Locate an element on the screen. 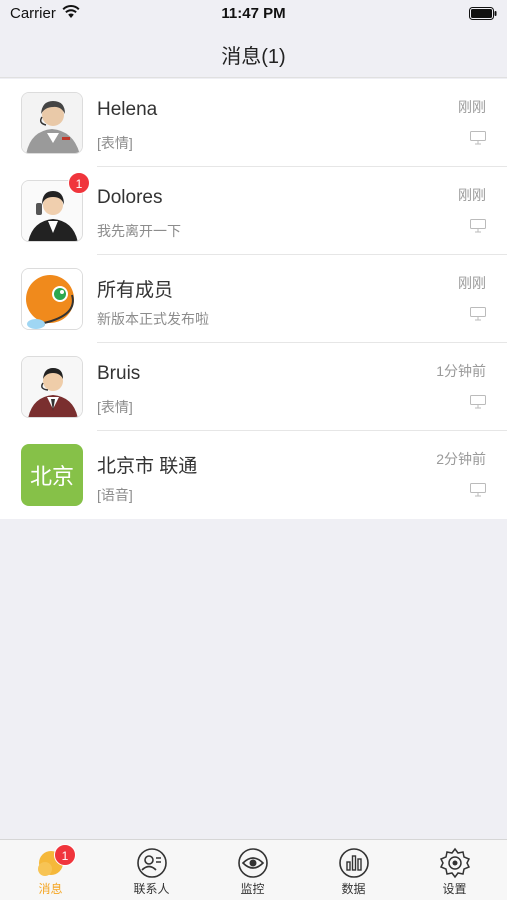 The image size is (507, 900). message-row-dolores: 1 Dolores 我先离开一下 刚刚 is located at coordinates (253, 211).